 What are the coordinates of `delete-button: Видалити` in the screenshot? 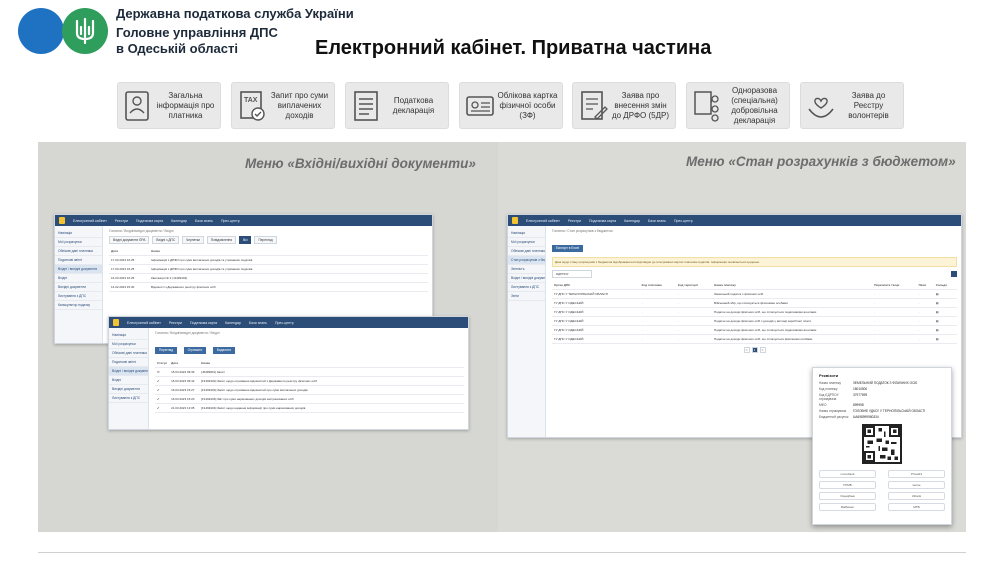 It's located at (224, 350).